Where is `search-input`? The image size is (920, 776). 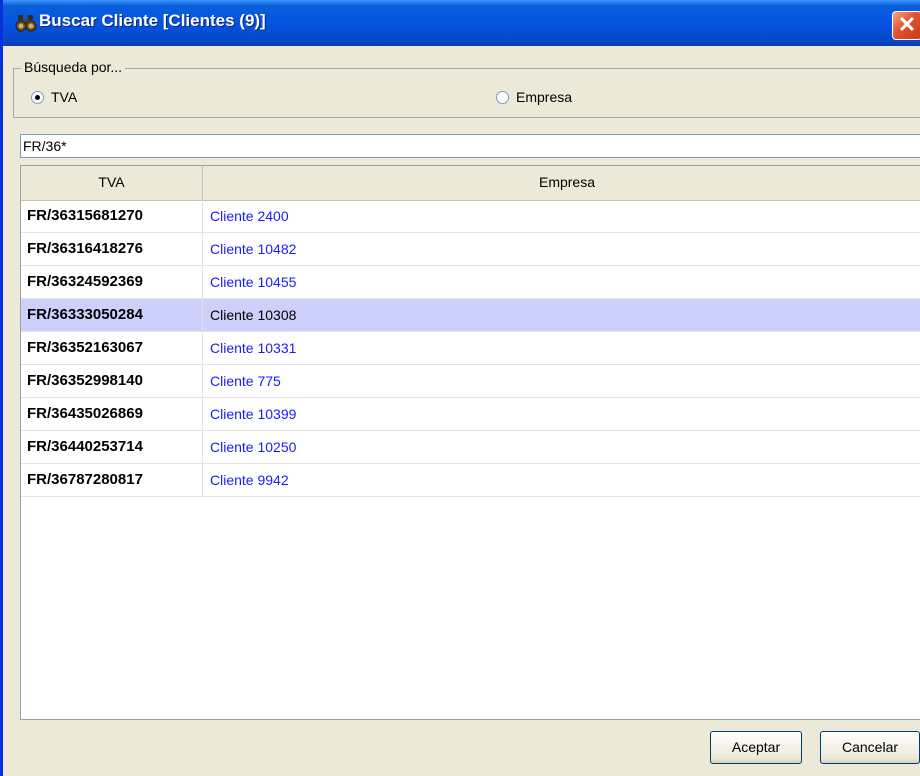 search-input is located at coordinates (470, 146).